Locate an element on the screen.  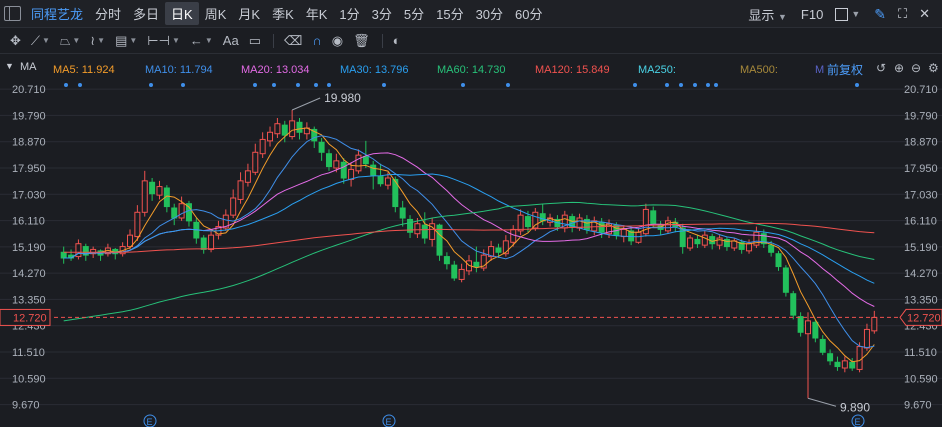
undo-icon: ↺ is located at coordinates (881, 68).